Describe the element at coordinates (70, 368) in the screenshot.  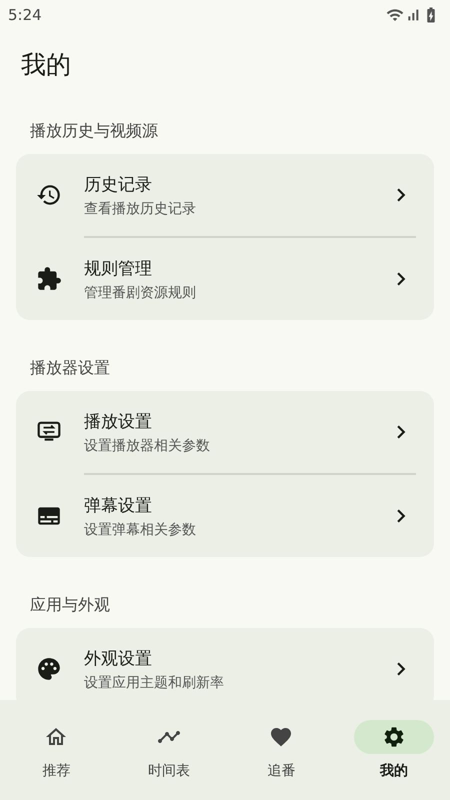
I see `section-label: 播放器设置` at that location.